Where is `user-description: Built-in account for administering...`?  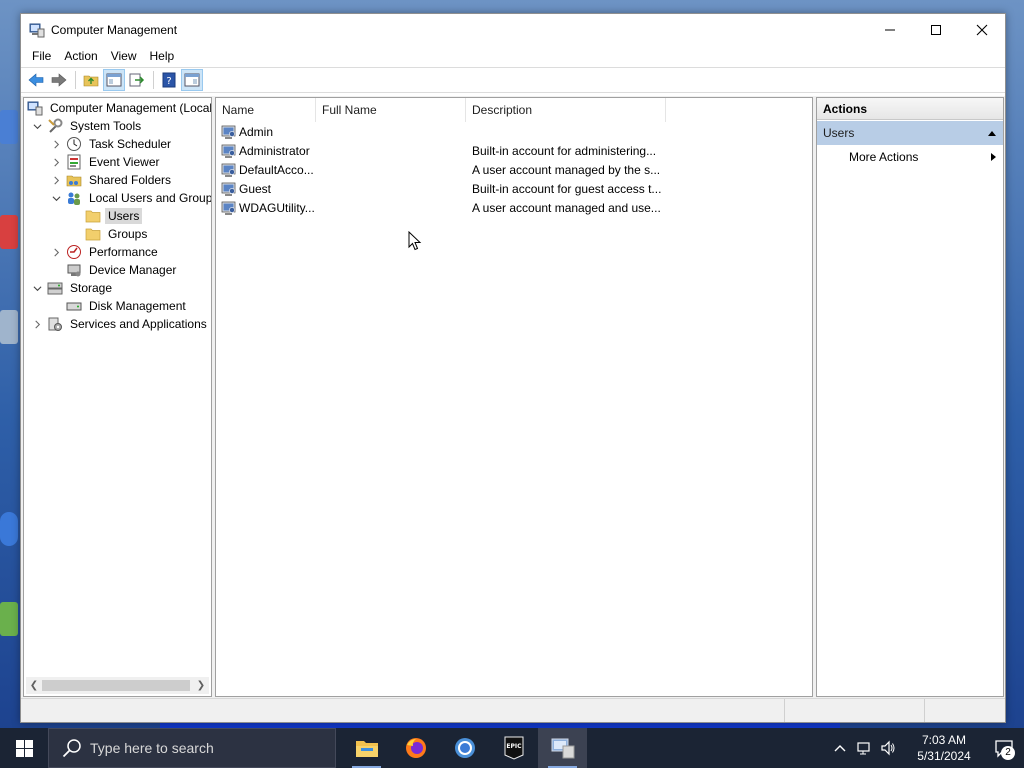 user-description: Built-in account for administering... is located at coordinates (564, 150).